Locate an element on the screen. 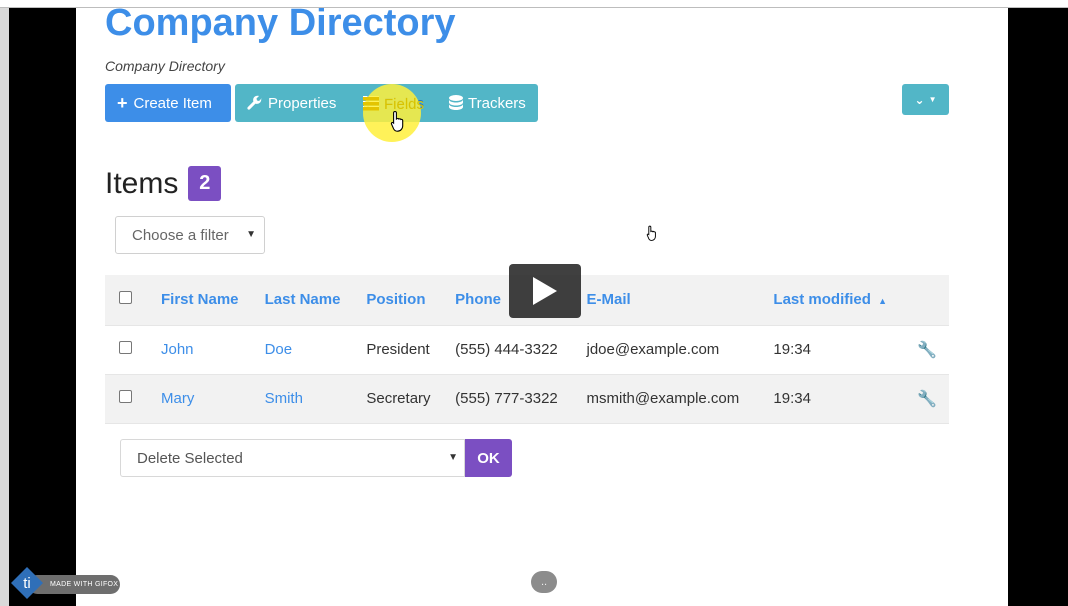 Image resolution: width=1068 pixels, height=606 pixels. actions-dropdown-button: ⌄ ▼ is located at coordinates (925, 99).